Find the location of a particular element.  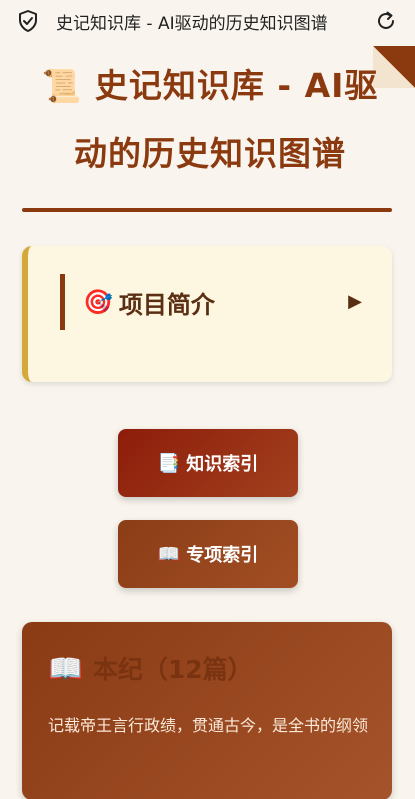

section-title: 📖 本纪（12篇） is located at coordinates (150, 668).